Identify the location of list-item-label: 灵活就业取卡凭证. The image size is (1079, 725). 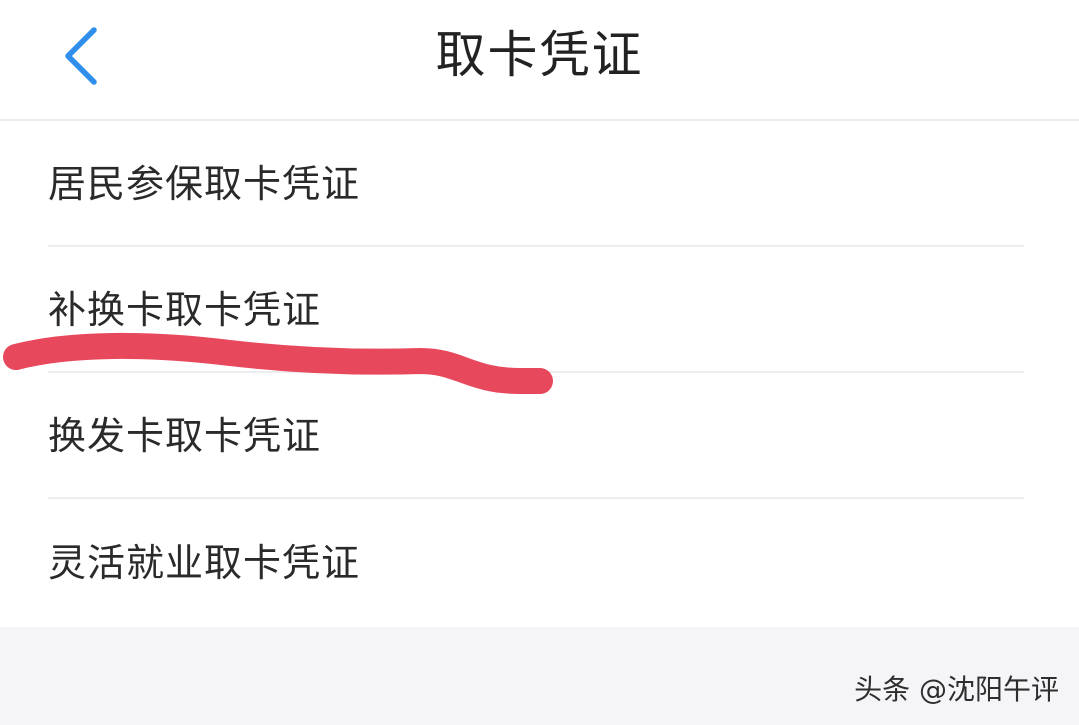
(204, 563).